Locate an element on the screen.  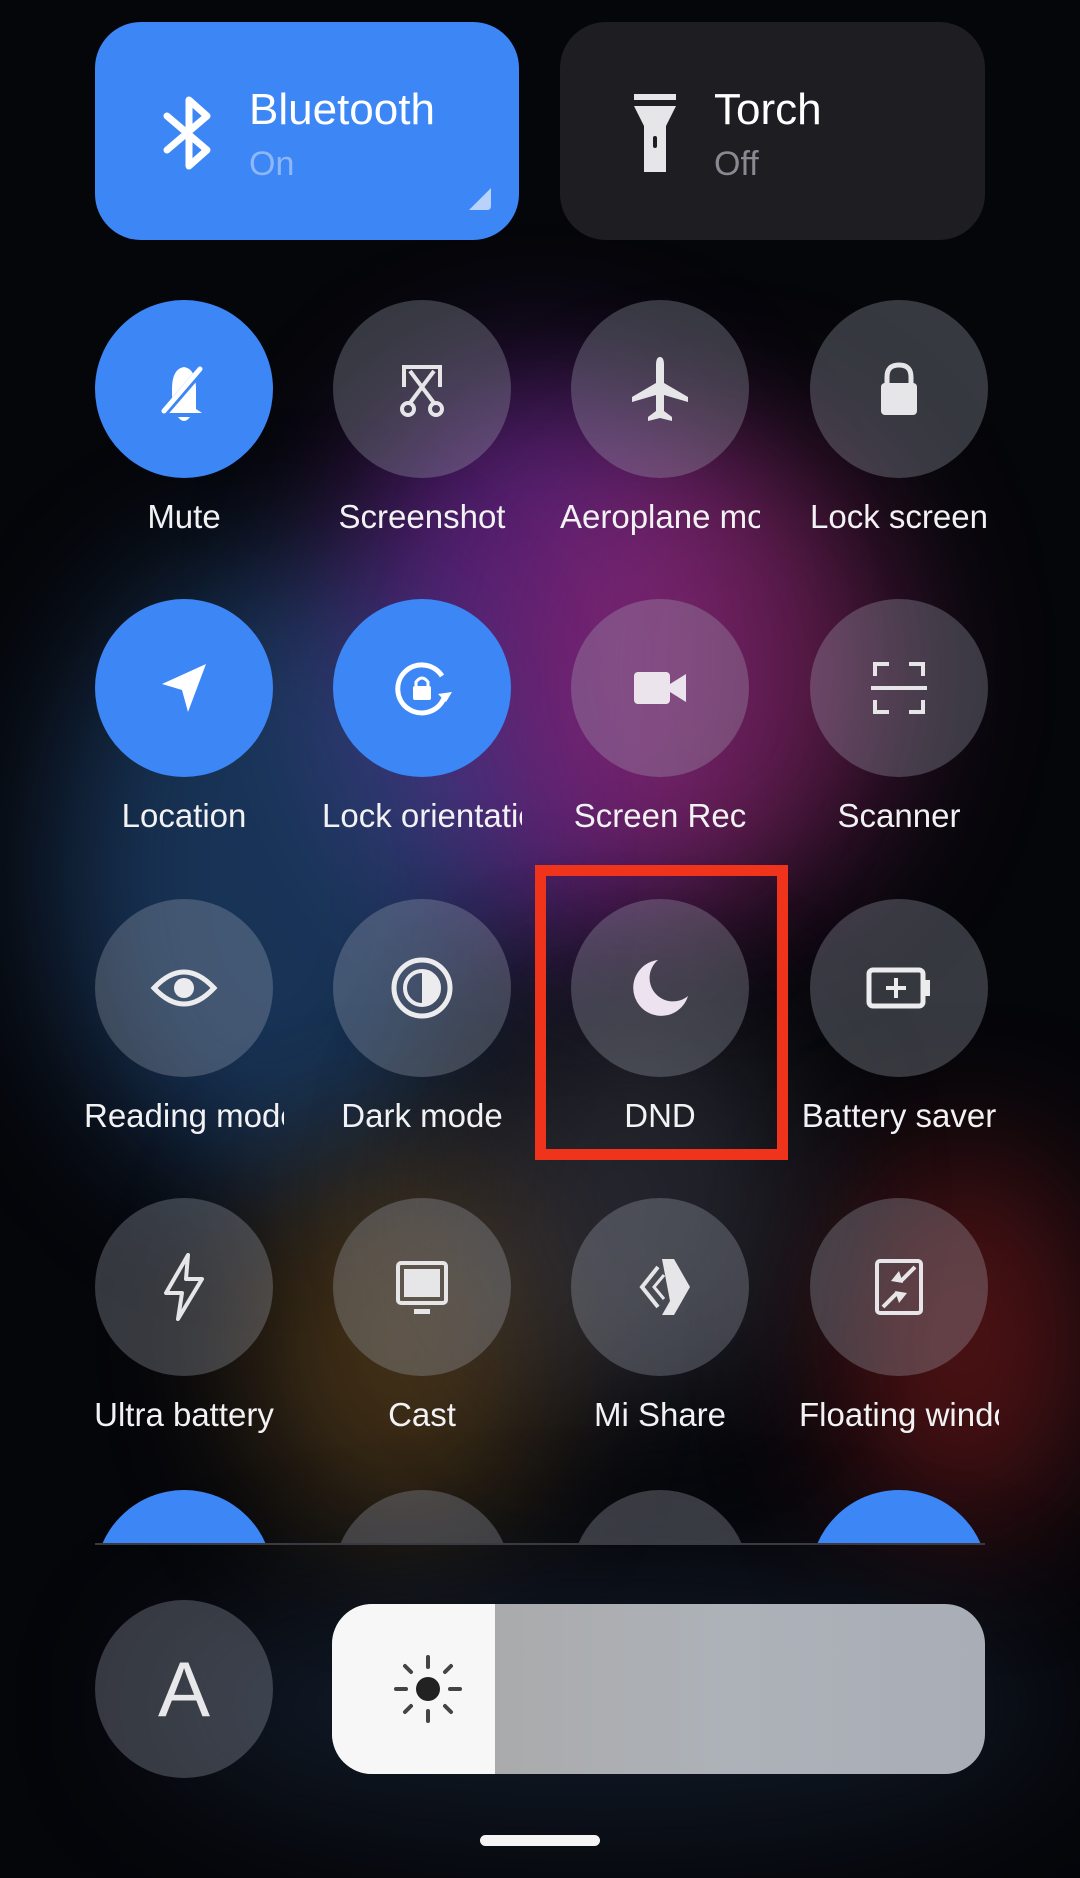
airplane-icon is located at coordinates (660, 389).